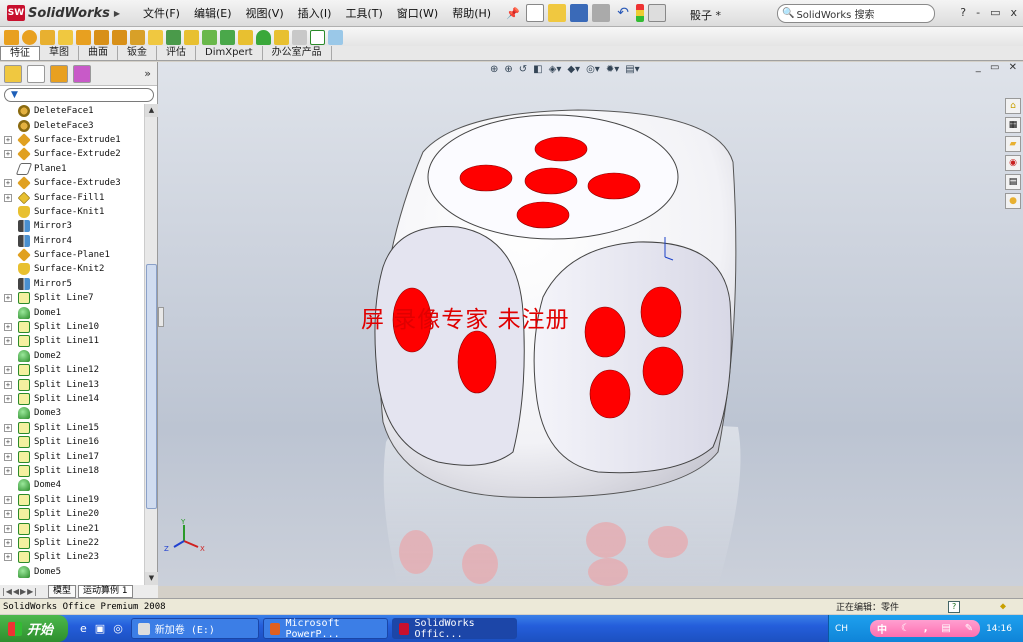  I want to click on open-folder-icon, so click(557, 13).